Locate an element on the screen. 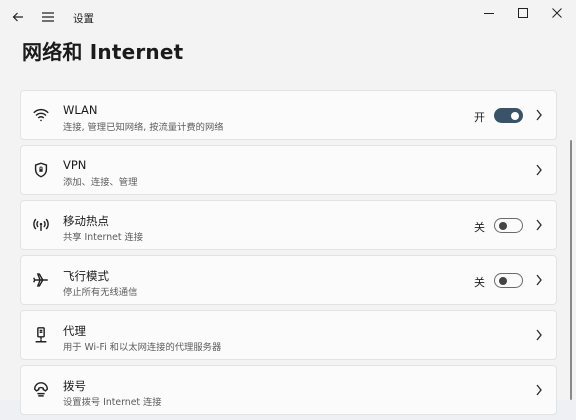 This screenshot has height=420, width=576. setting-subtitle: 用于 Wi-Fi 和以太网连接的代理服务器 is located at coordinates (142, 347).